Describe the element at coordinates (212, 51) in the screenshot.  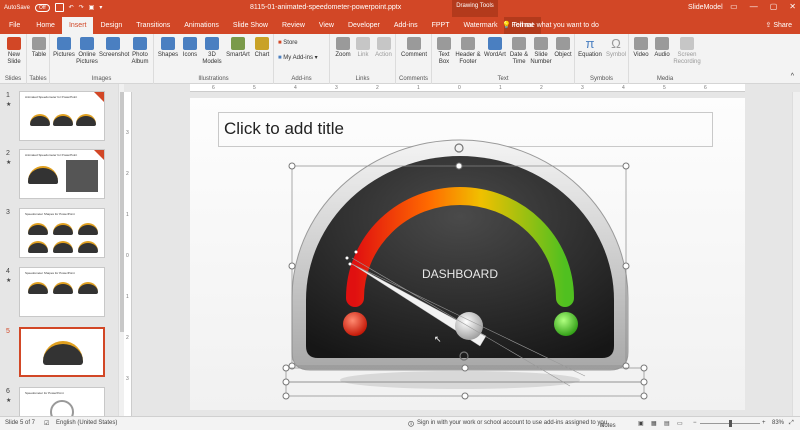
I see `3d-models-button: 3D Models` at that location.